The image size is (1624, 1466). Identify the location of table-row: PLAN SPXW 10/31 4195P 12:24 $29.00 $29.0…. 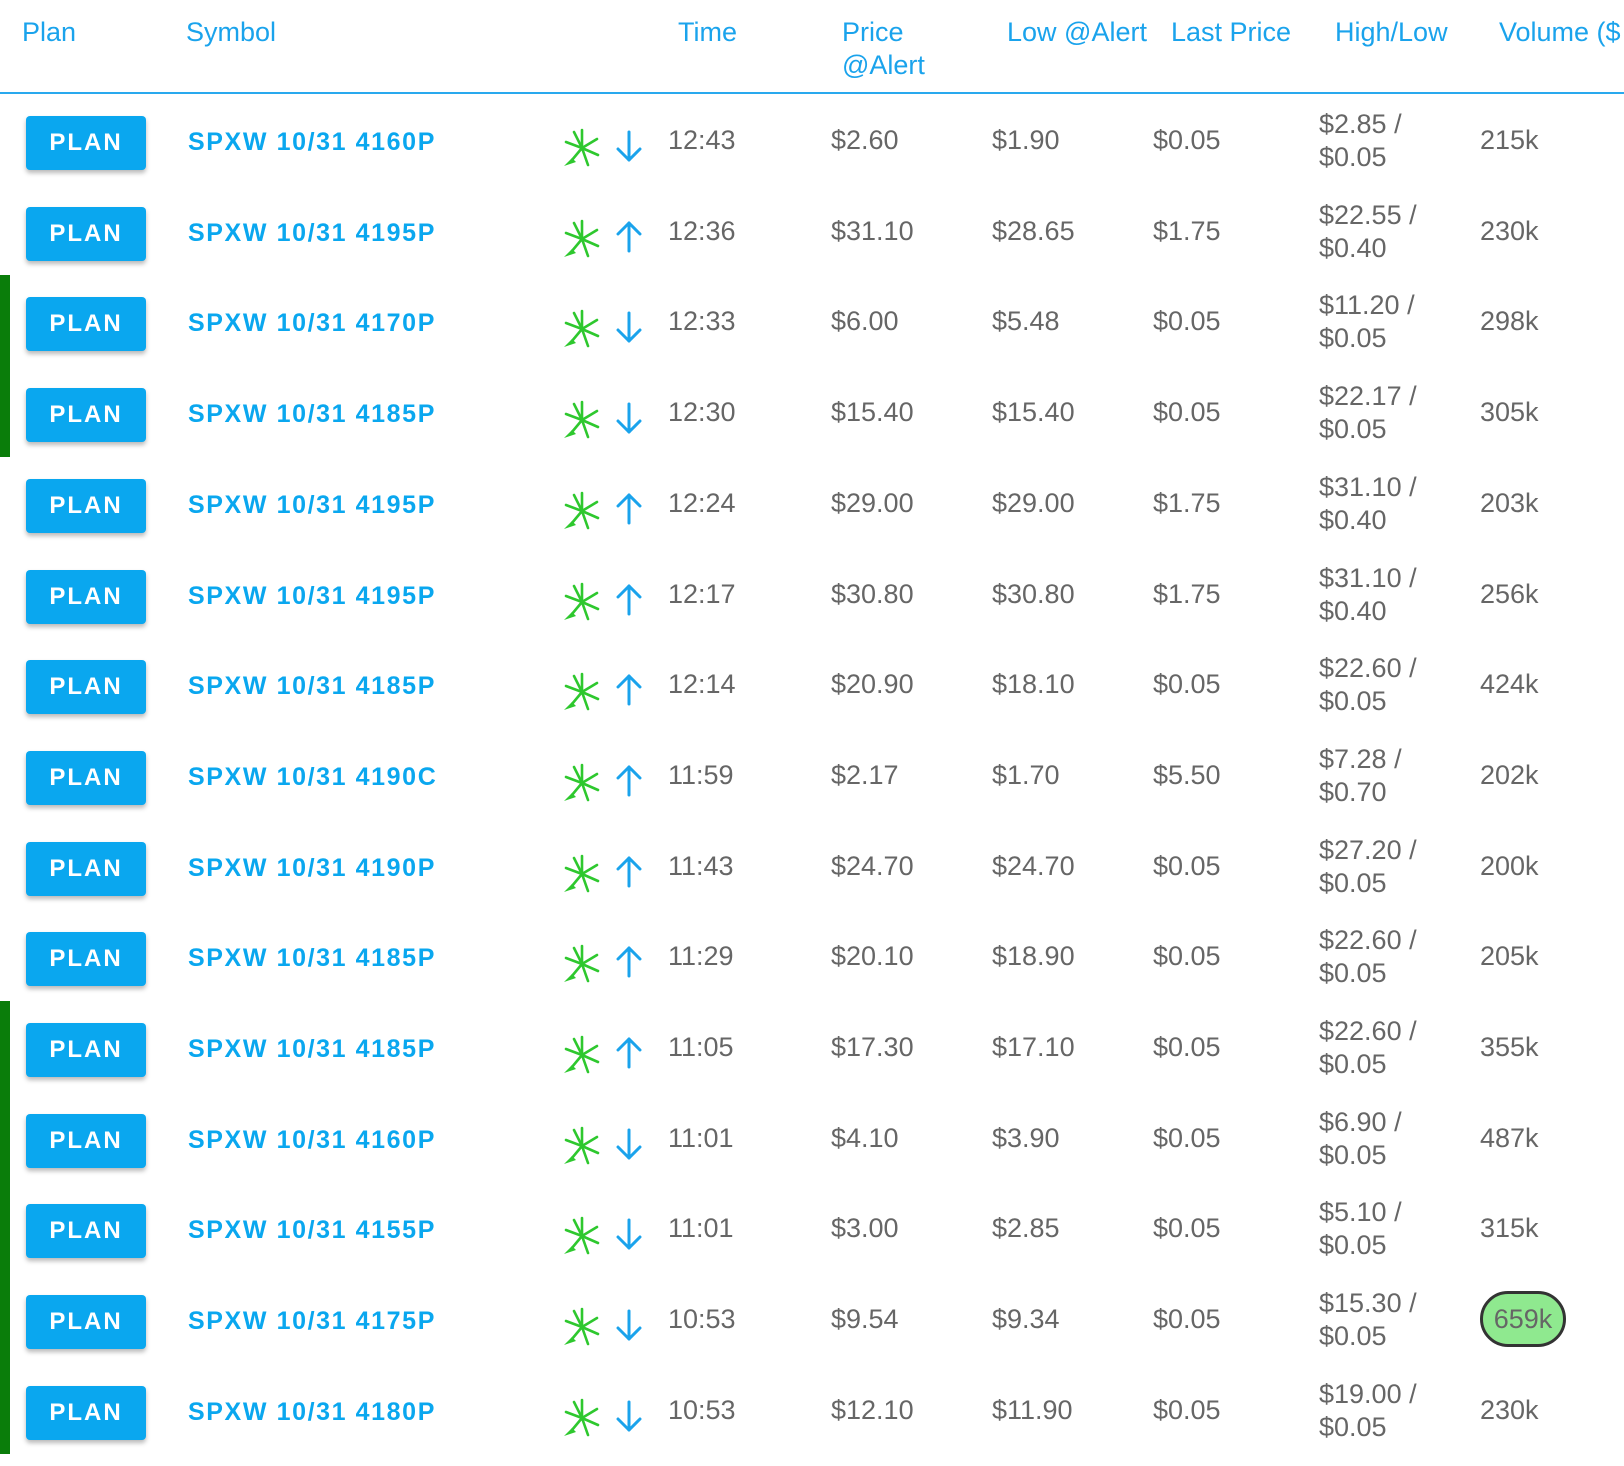
(812, 502).